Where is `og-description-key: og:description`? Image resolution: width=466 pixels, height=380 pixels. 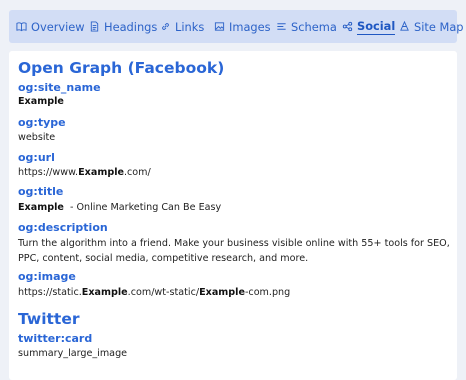
og-description-key: og:description is located at coordinates (63, 227).